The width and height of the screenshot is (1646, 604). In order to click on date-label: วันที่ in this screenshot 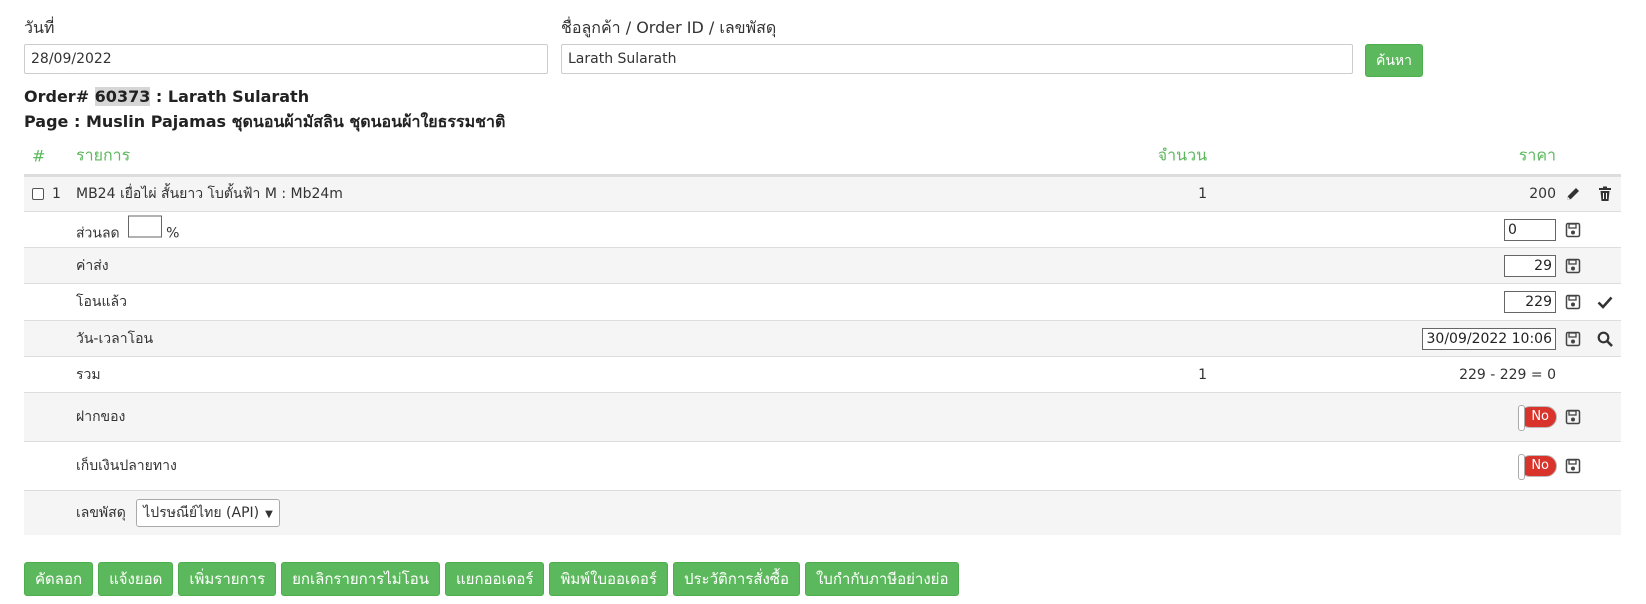, I will do `click(39, 27)`.